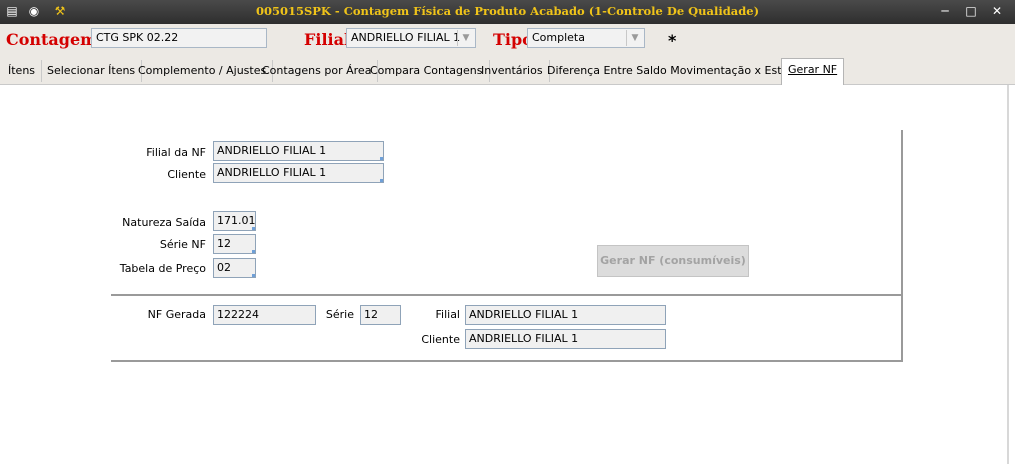 The height and width of the screenshot is (464, 1015). I want to click on tabela-preco-value: 02, so click(224, 267).